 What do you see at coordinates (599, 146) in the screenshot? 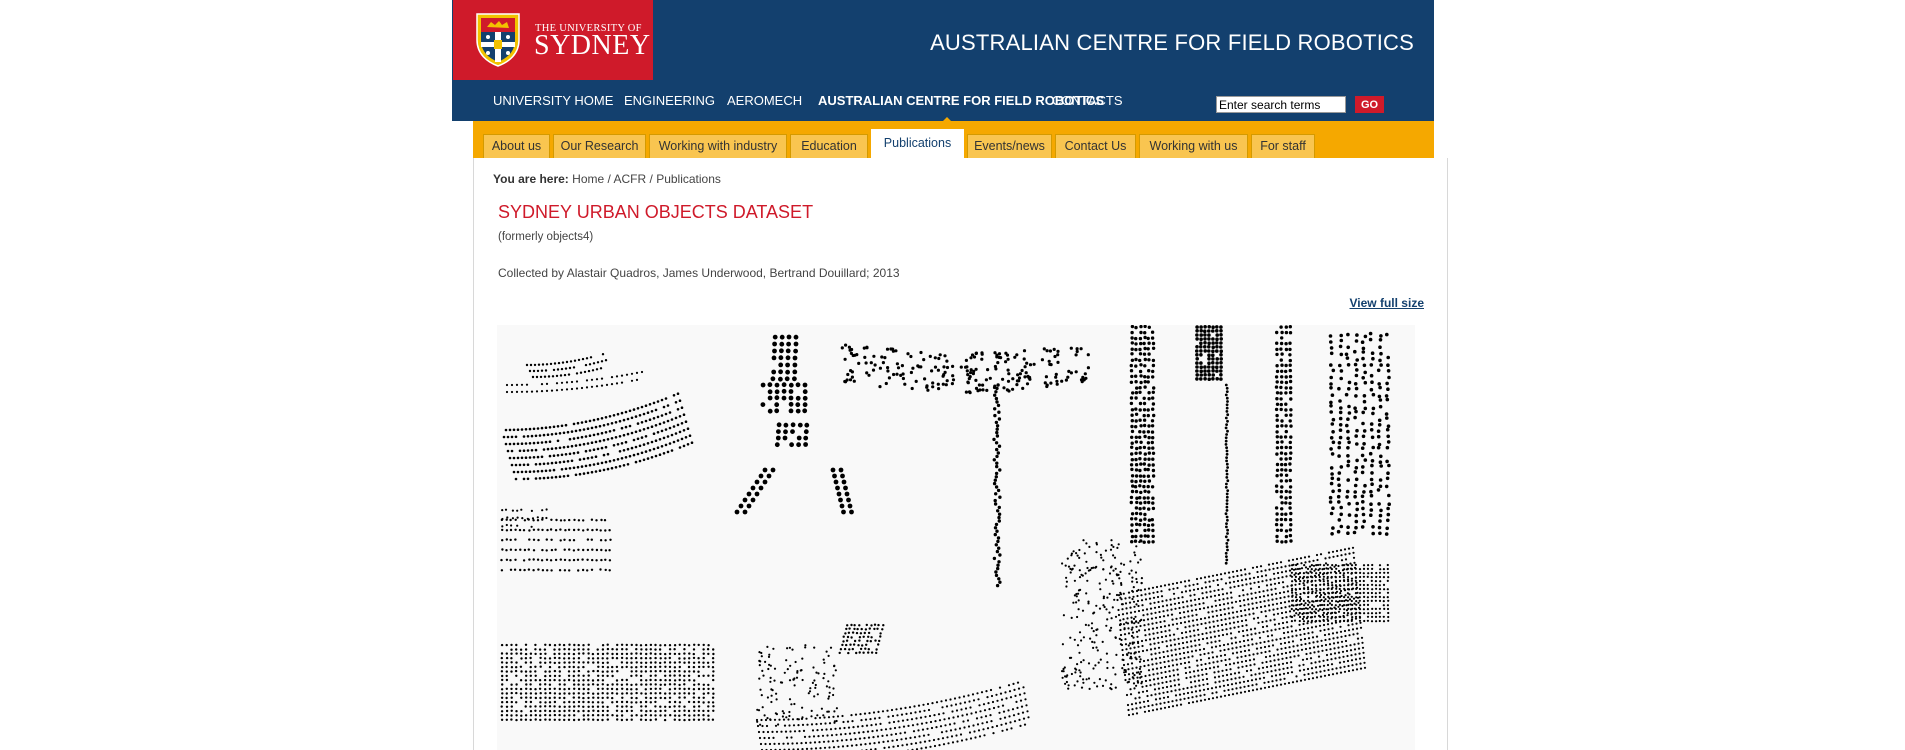
I see `tab-our-research: Our Research` at bounding box center [599, 146].